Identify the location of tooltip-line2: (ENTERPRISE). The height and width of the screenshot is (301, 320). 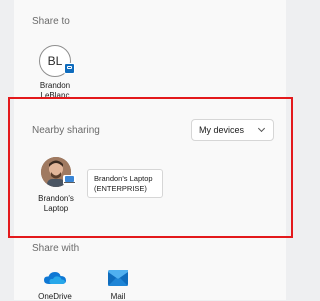
(120, 188).